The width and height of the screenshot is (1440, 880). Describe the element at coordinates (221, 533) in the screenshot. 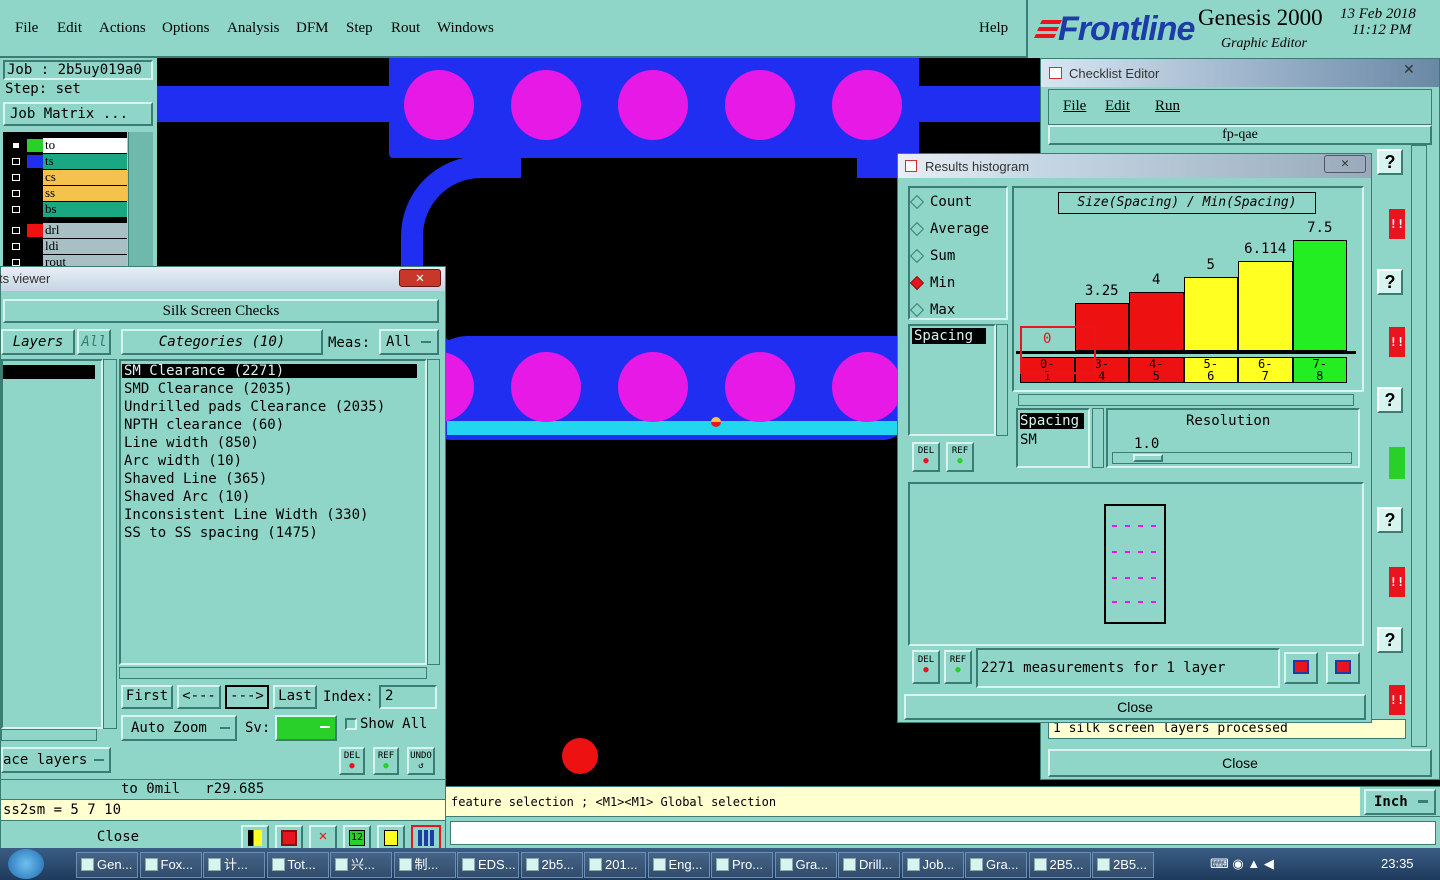

I see `category-item: SS to SS spacing (1475)` at that location.